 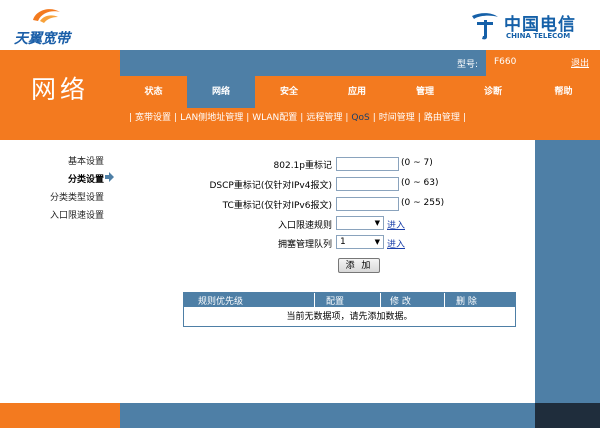 What do you see at coordinates (468, 65) in the screenshot?
I see `model-label: 型号:` at bounding box center [468, 65].